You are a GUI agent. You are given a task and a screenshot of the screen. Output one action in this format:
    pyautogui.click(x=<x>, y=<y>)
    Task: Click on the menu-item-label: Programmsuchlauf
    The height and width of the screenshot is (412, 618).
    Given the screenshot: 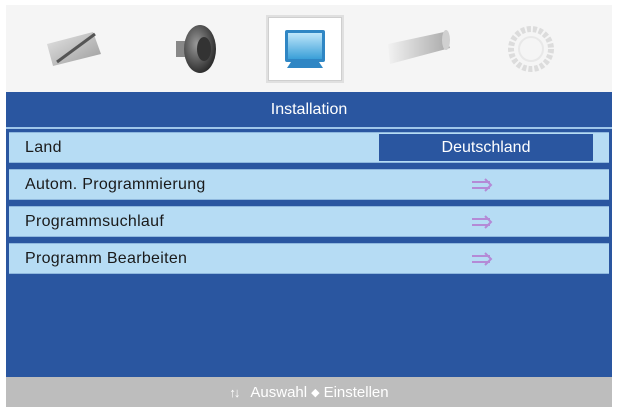 What is the action you would take?
    pyautogui.click(x=95, y=221)
    